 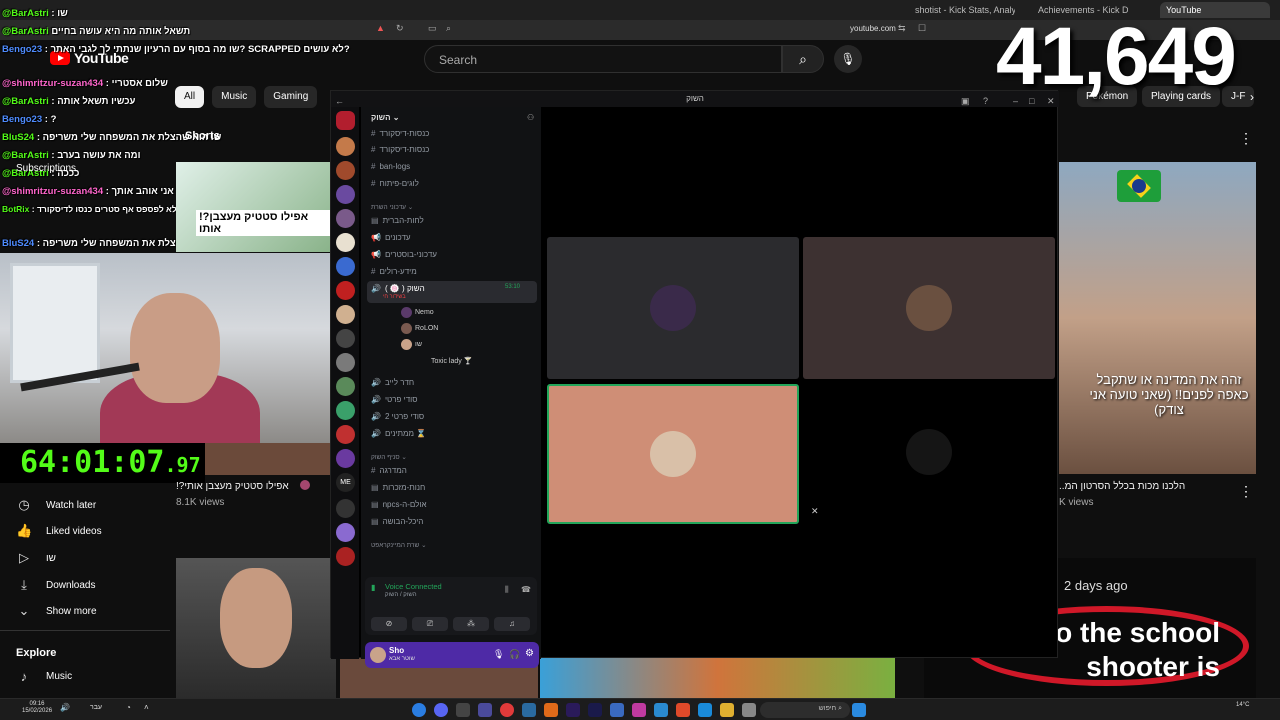 I want to click on wifi-icon: ◔, so click(x=128, y=707).